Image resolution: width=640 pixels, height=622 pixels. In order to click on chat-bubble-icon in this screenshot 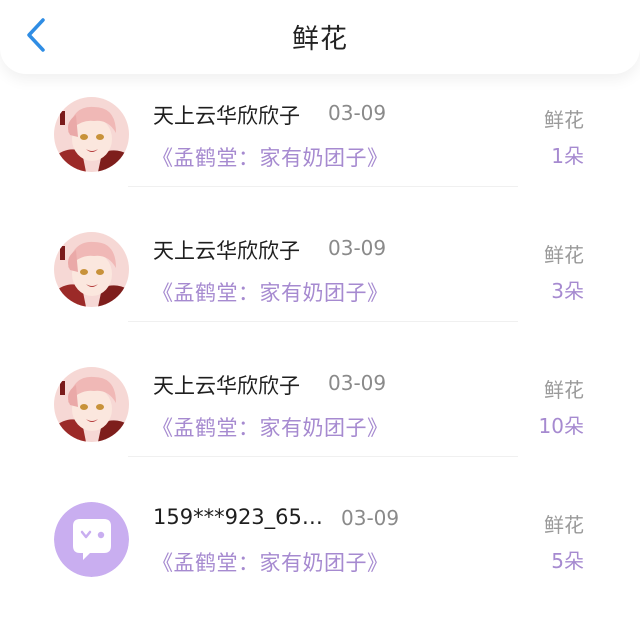, I will do `click(91, 539)`.